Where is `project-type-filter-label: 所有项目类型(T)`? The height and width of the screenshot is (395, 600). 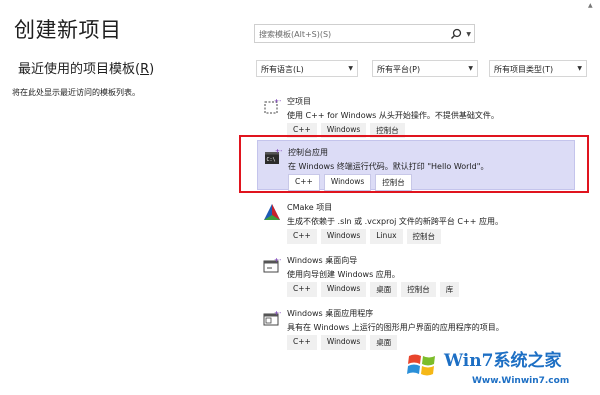 project-type-filter-label: 所有项目类型(T) is located at coordinates (524, 69).